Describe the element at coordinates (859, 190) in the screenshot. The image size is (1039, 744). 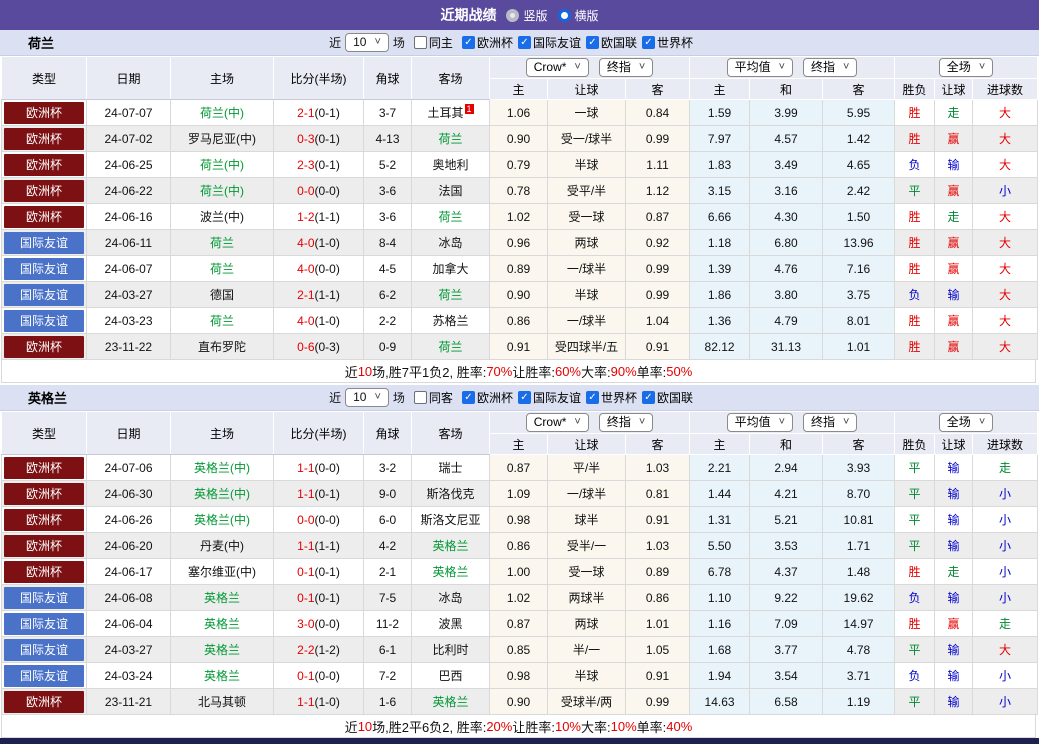
I see `avg-away-odds: 2.42` at that location.